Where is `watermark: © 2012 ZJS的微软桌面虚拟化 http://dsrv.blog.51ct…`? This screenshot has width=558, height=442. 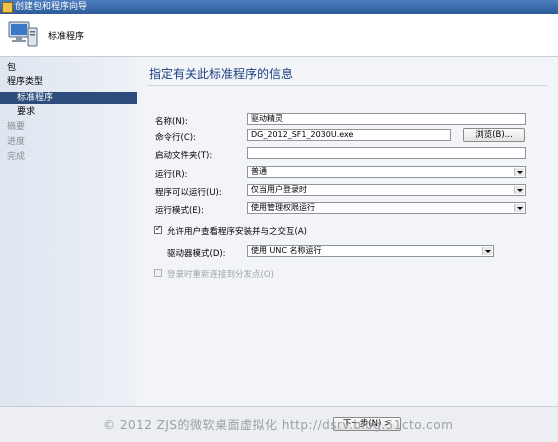
watermark: © 2012 ZJS的微软桌面虚拟化 http://dsrv.blog.51ct… is located at coordinates (278, 425).